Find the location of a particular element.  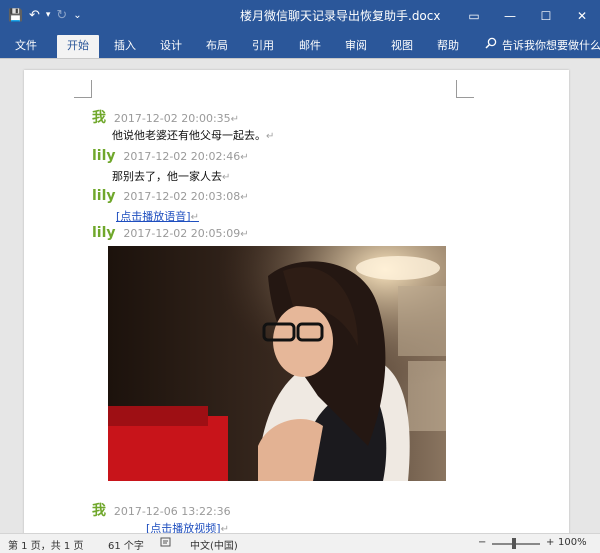

message-time: 2017-12-02 20:02:46 is located at coordinates (182, 156).